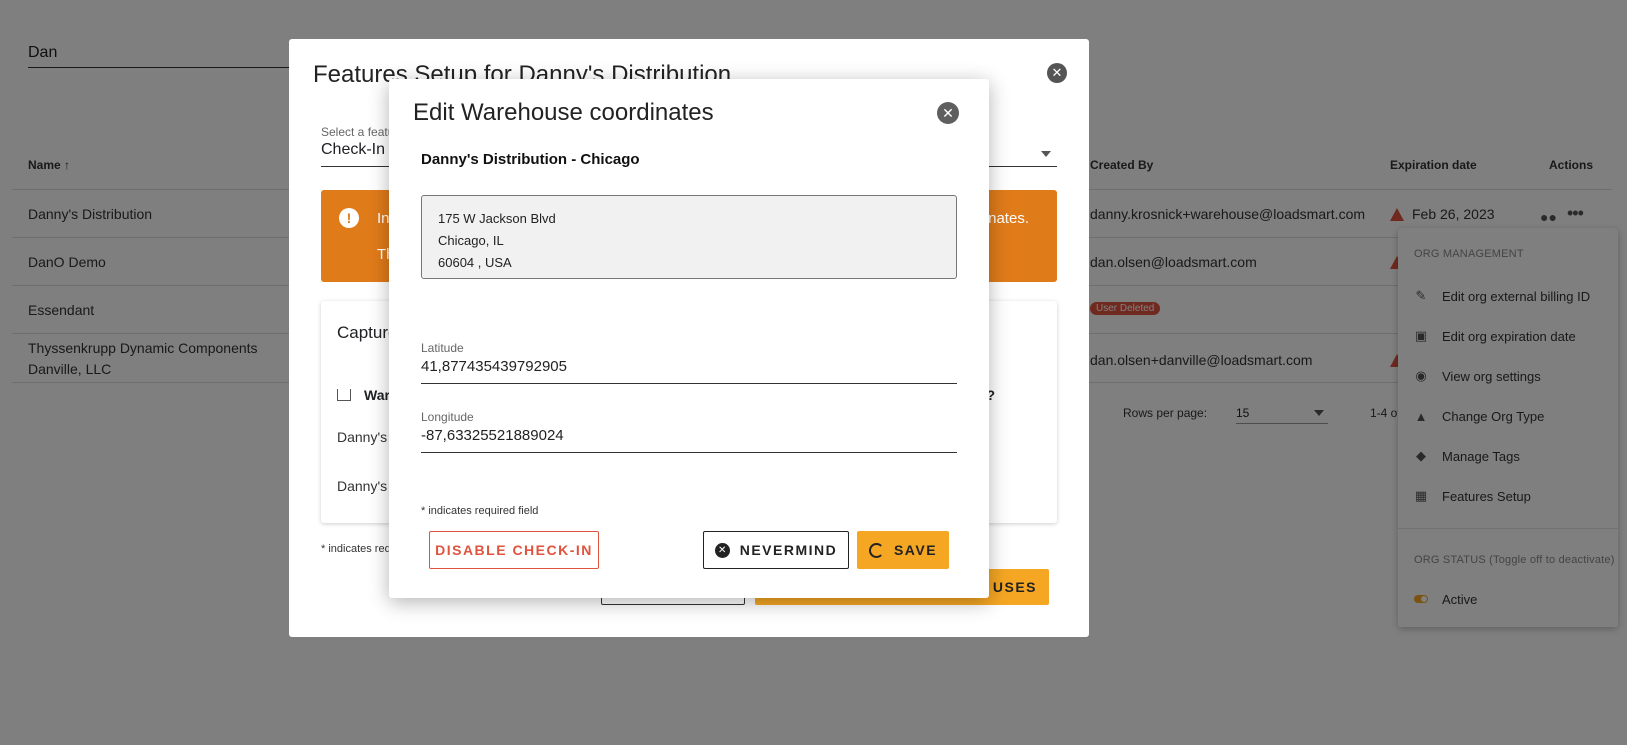 This screenshot has width=1627, height=745. What do you see at coordinates (447, 417) in the screenshot?
I see `longitude-label: Longitude` at bounding box center [447, 417].